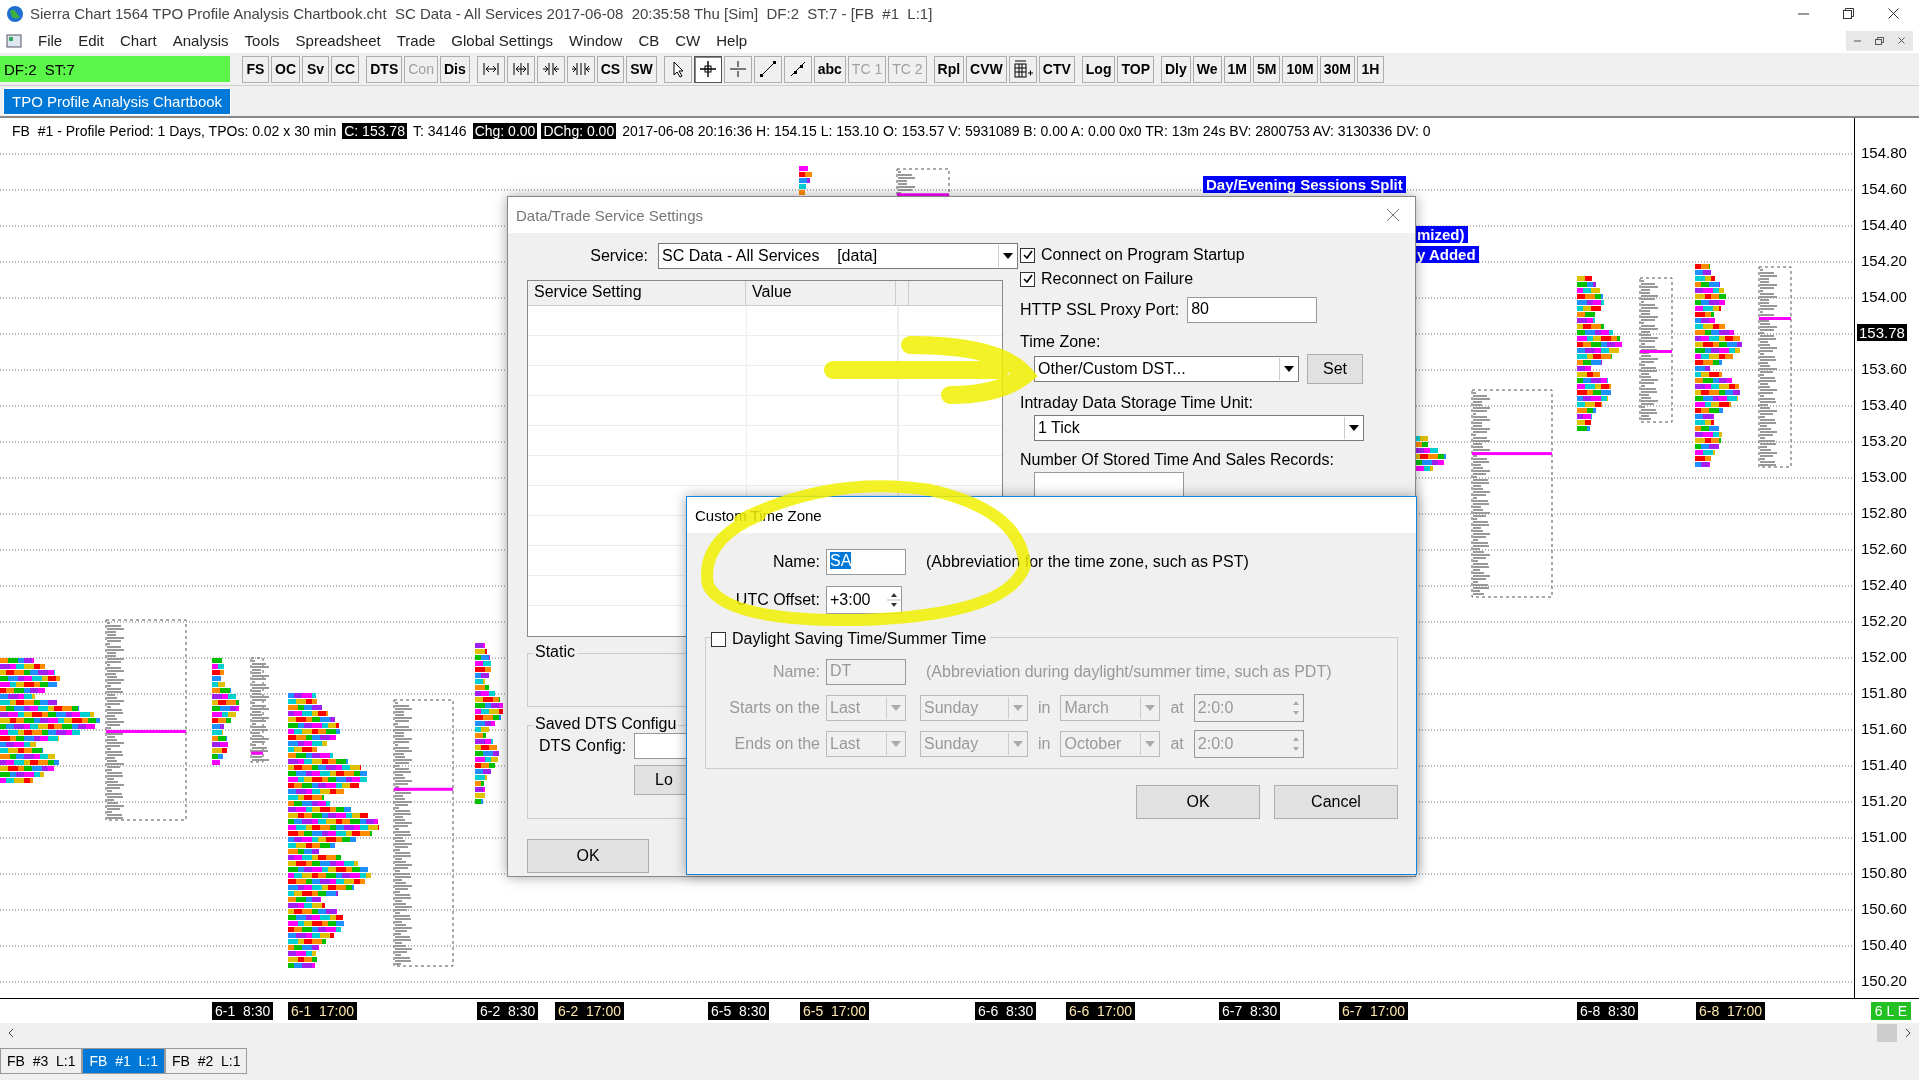  I want to click on toolbar-button: 30M, so click(1337, 69).